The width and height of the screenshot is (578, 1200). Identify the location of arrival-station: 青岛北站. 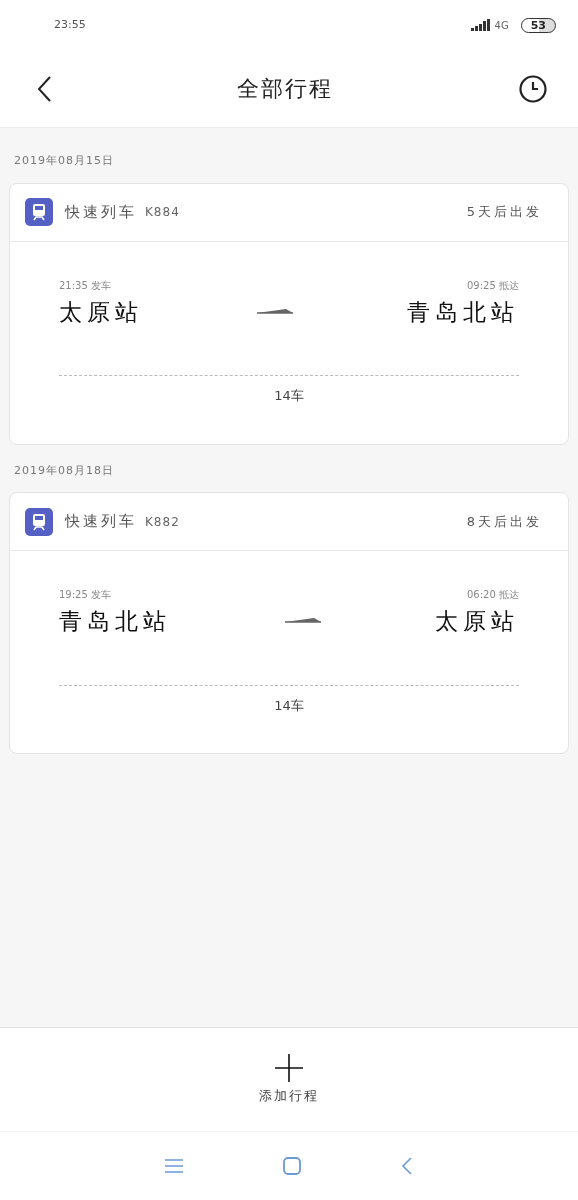
(463, 312).